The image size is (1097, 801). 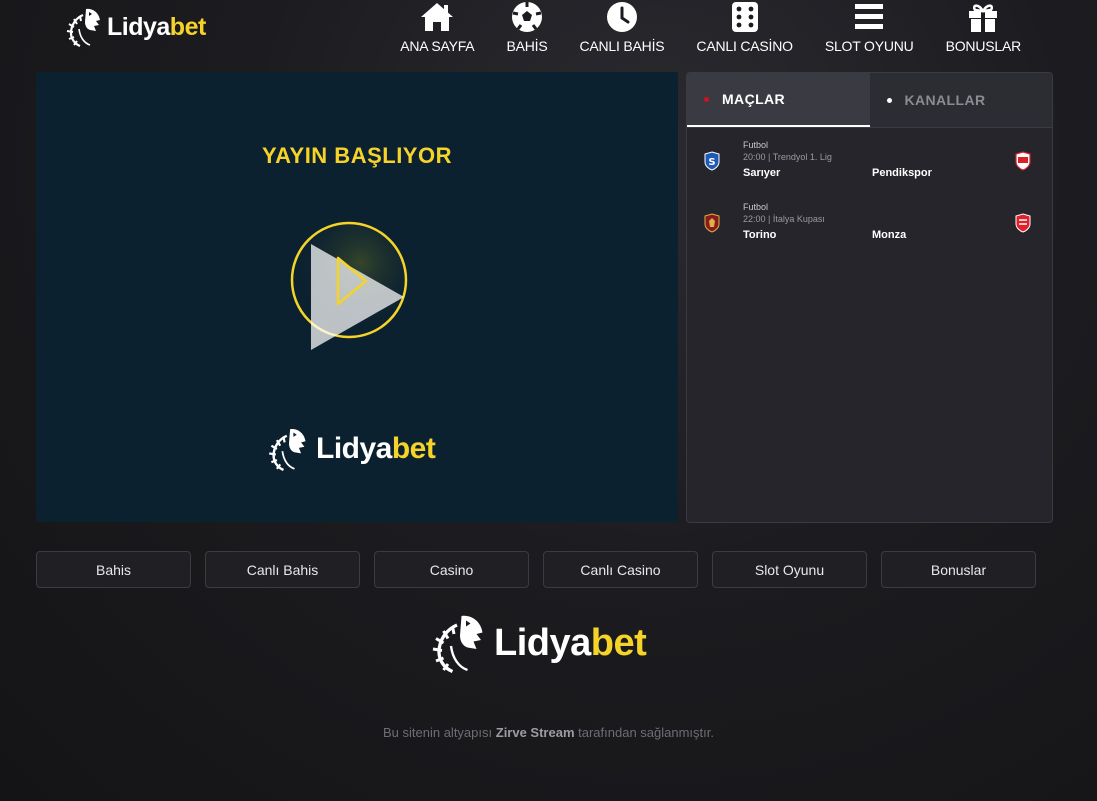 What do you see at coordinates (526, 17) in the screenshot?
I see `soccer-ball-icon` at bounding box center [526, 17].